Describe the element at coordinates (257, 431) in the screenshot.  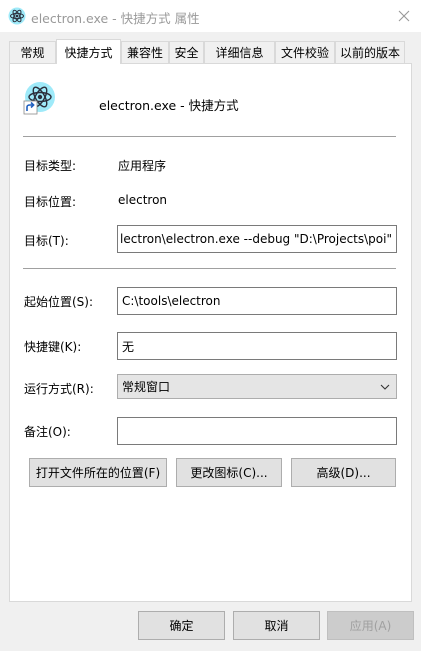
I see `comment-field` at that location.